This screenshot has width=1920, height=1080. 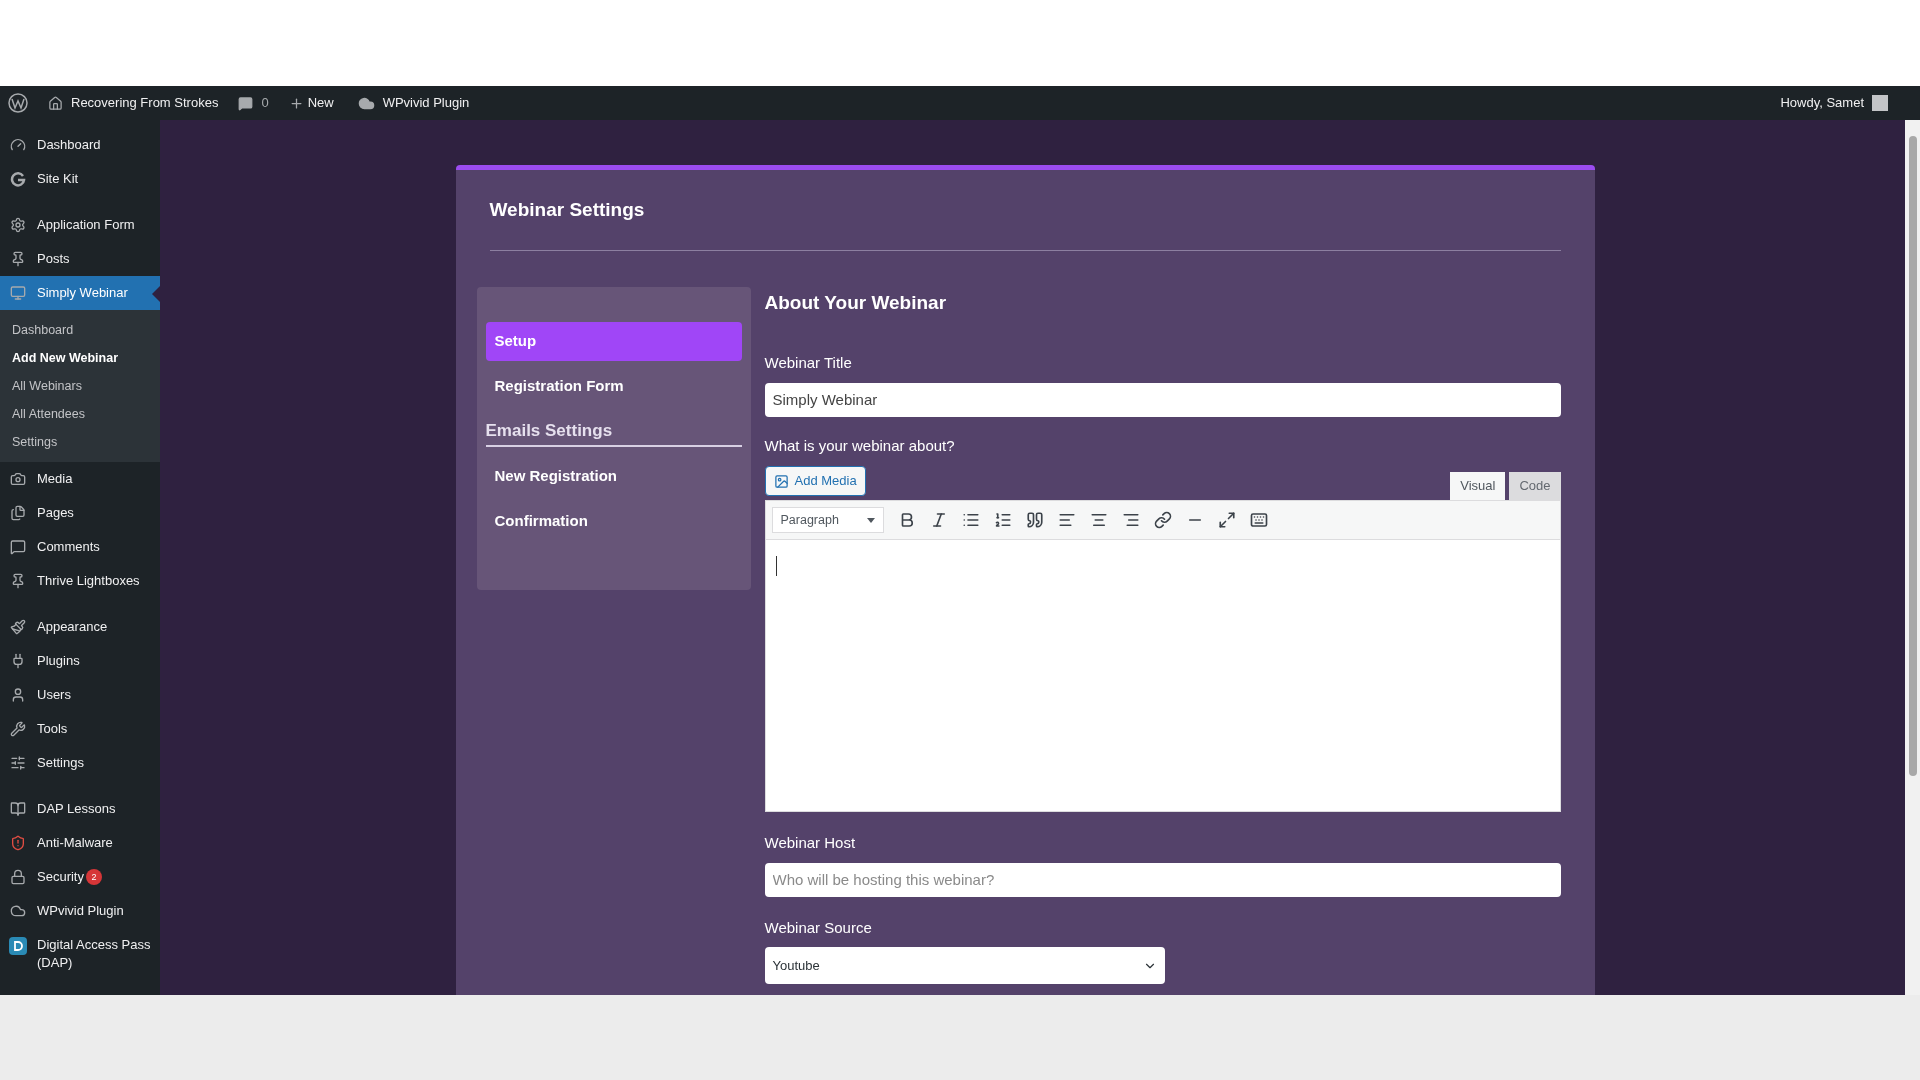 I want to click on keyboard-icon, so click(x=1258, y=520).